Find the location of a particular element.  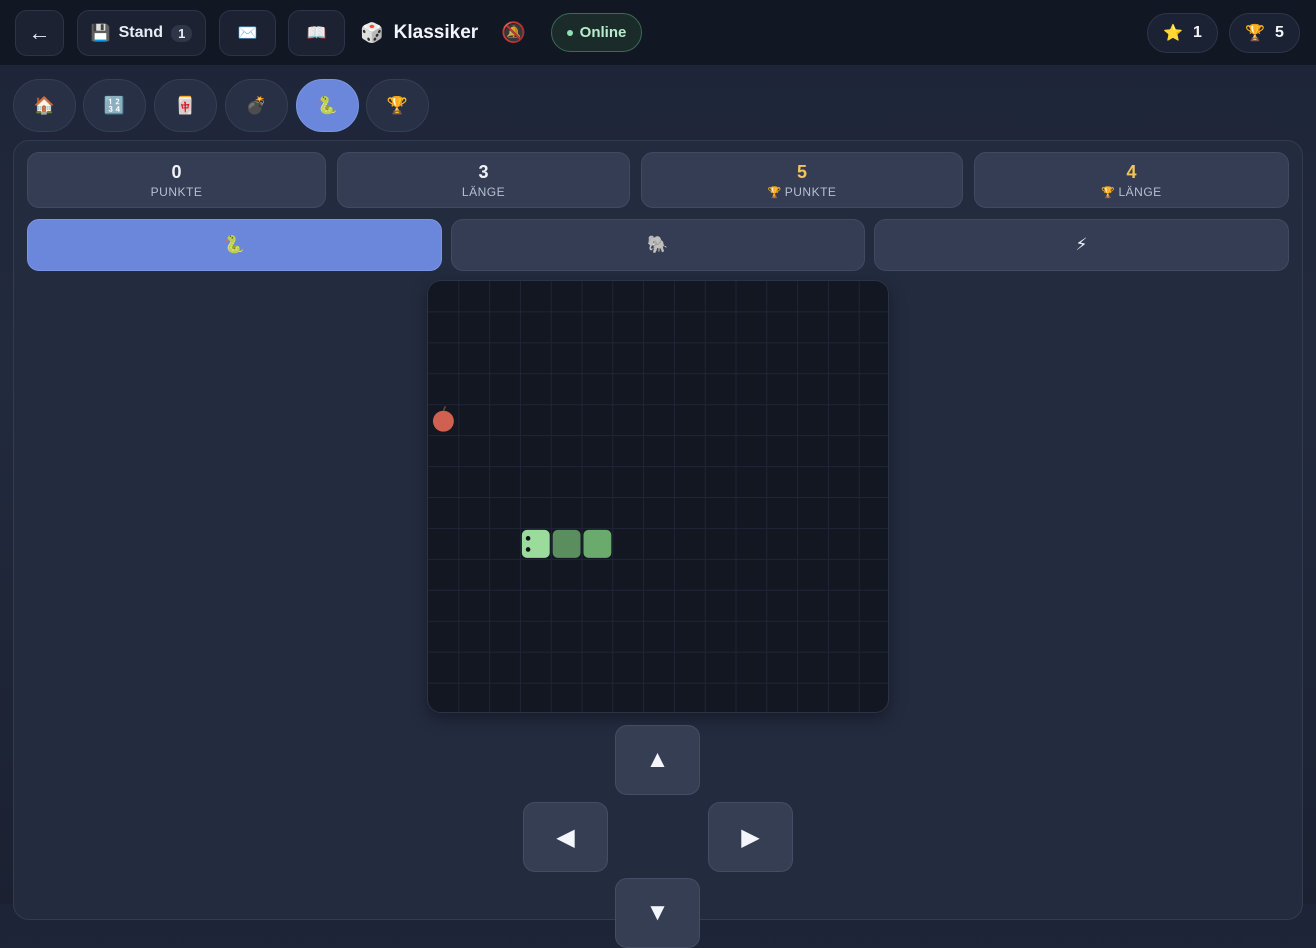

cards-icon: 🀄 is located at coordinates (185, 105).